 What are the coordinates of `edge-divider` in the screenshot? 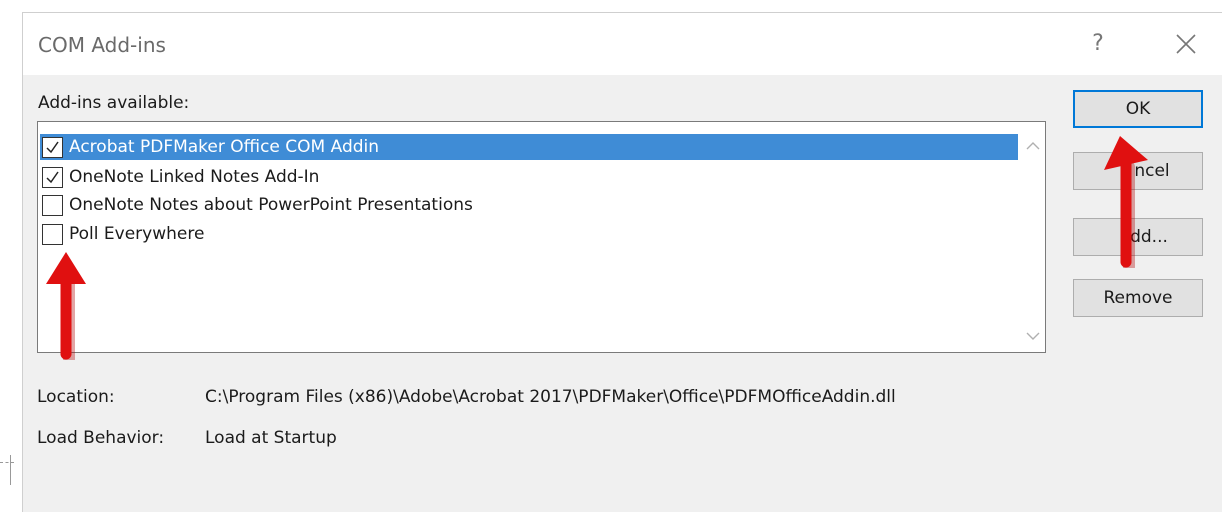 It's located at (10, 470).